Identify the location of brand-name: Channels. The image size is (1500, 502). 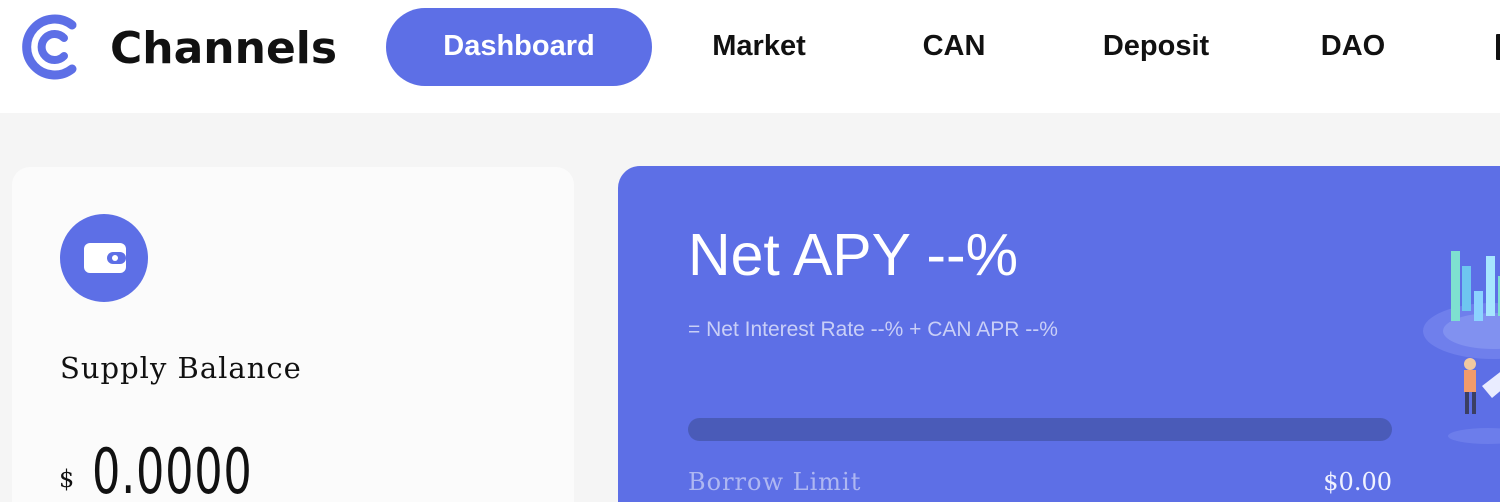
(224, 48).